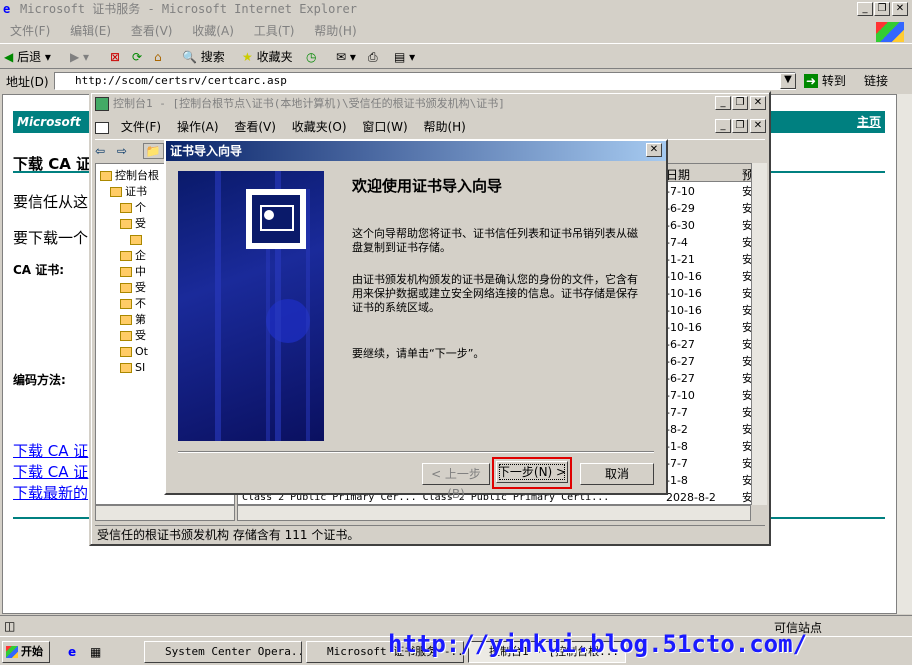  I want to click on ie-menu-help: 帮助(H), so click(335, 31).